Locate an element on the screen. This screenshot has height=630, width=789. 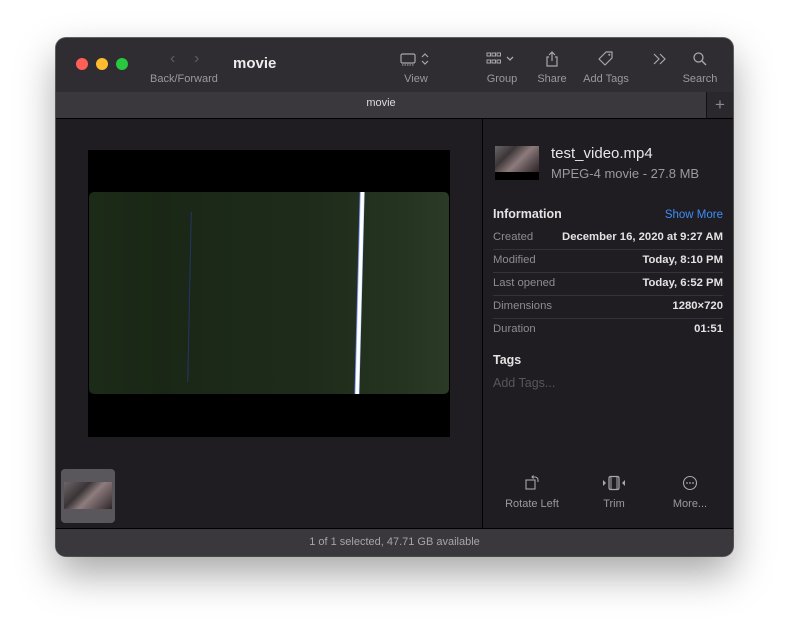
zoom-button is located at coordinates (122, 64).